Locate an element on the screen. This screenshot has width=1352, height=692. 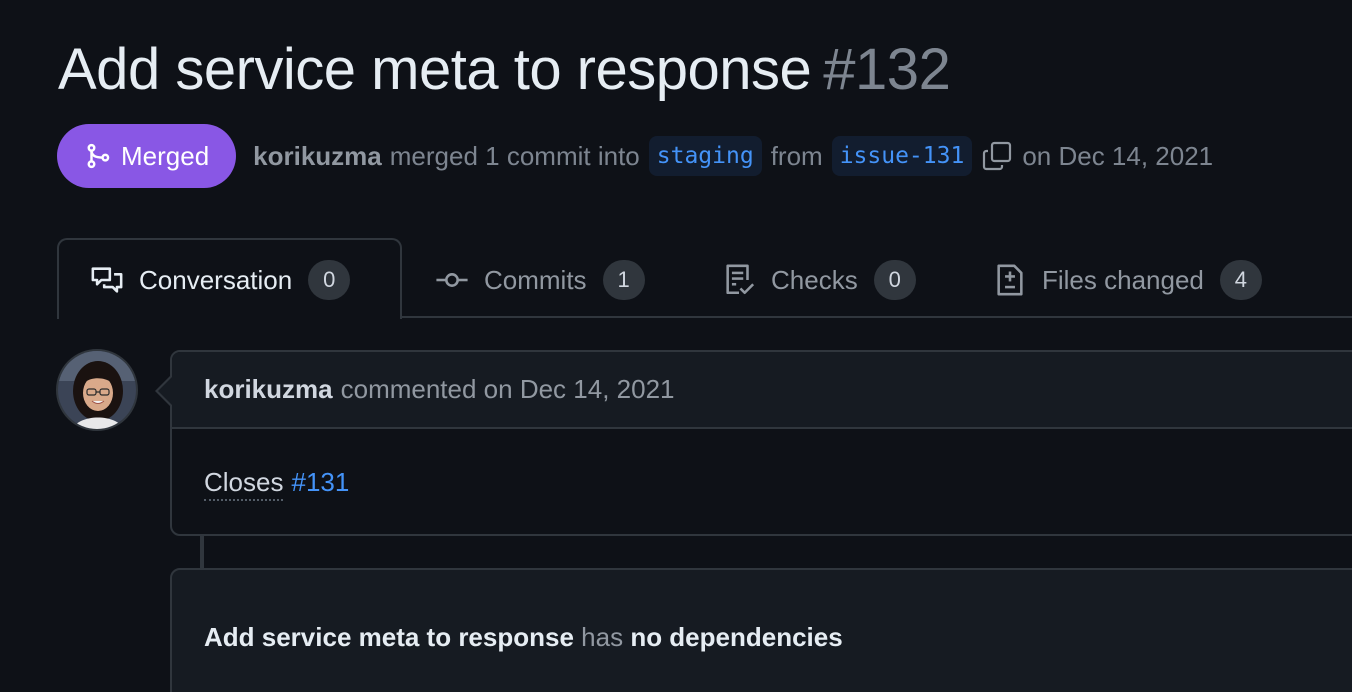
comment-header: korikuzma commented on Dec 14, 2021 is located at coordinates (762, 390).